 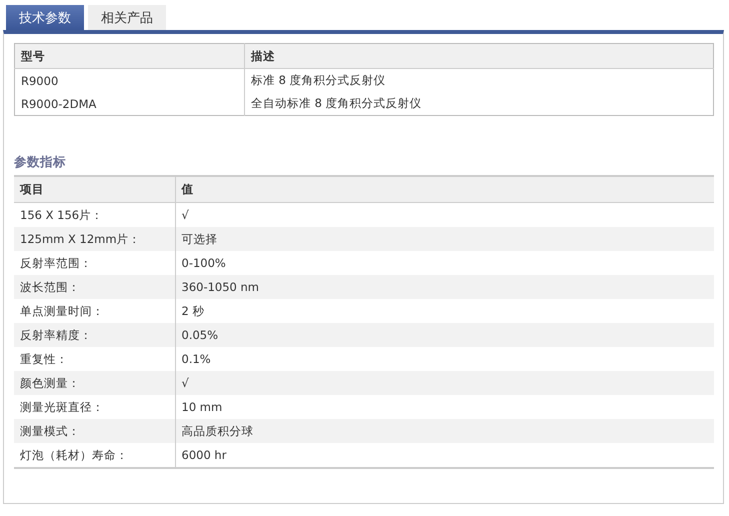 I want to click on table-cell: 反射率精度：, so click(x=94, y=335).